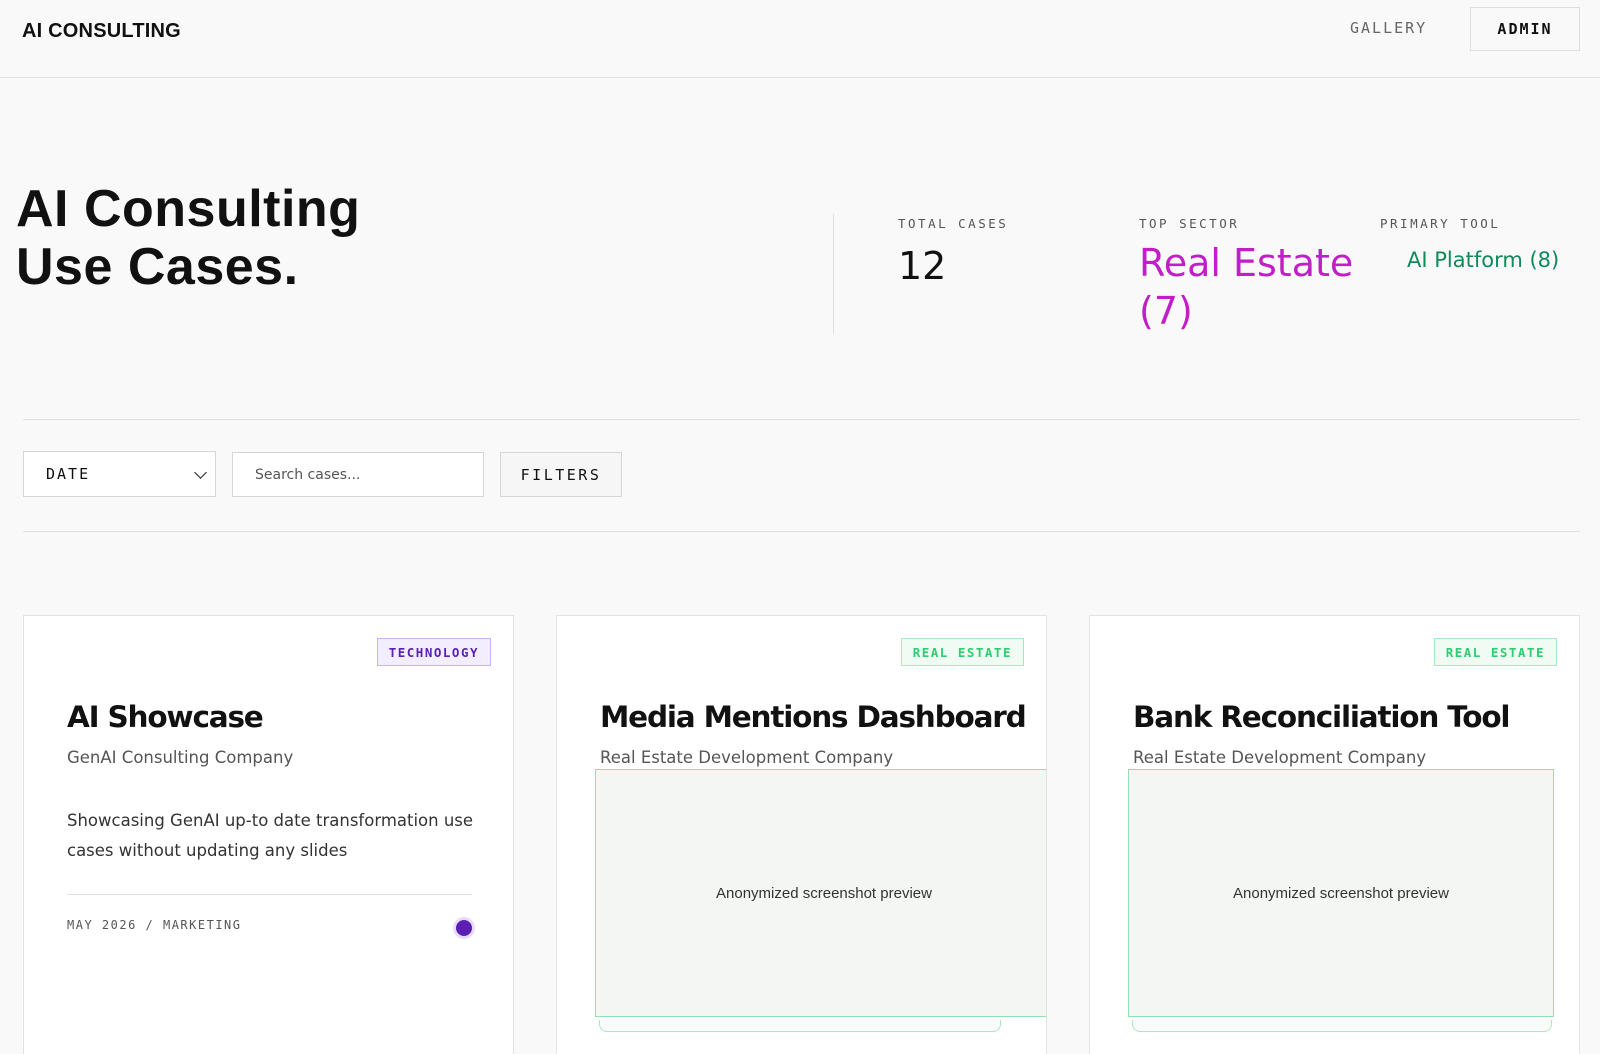  What do you see at coordinates (358, 474) in the screenshot?
I see `search-input` at bounding box center [358, 474].